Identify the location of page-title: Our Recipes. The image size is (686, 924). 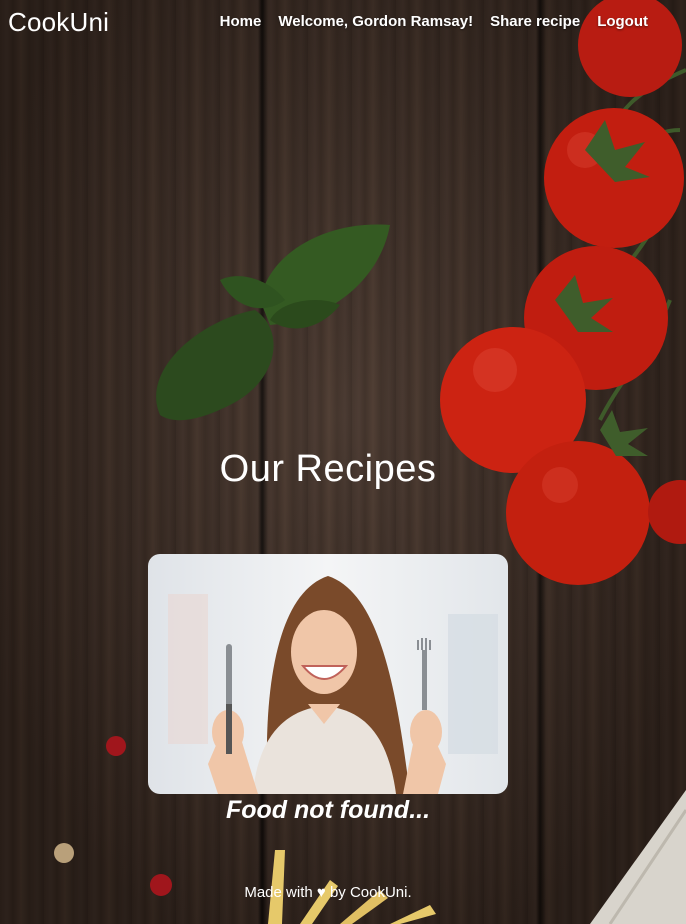
(328, 469).